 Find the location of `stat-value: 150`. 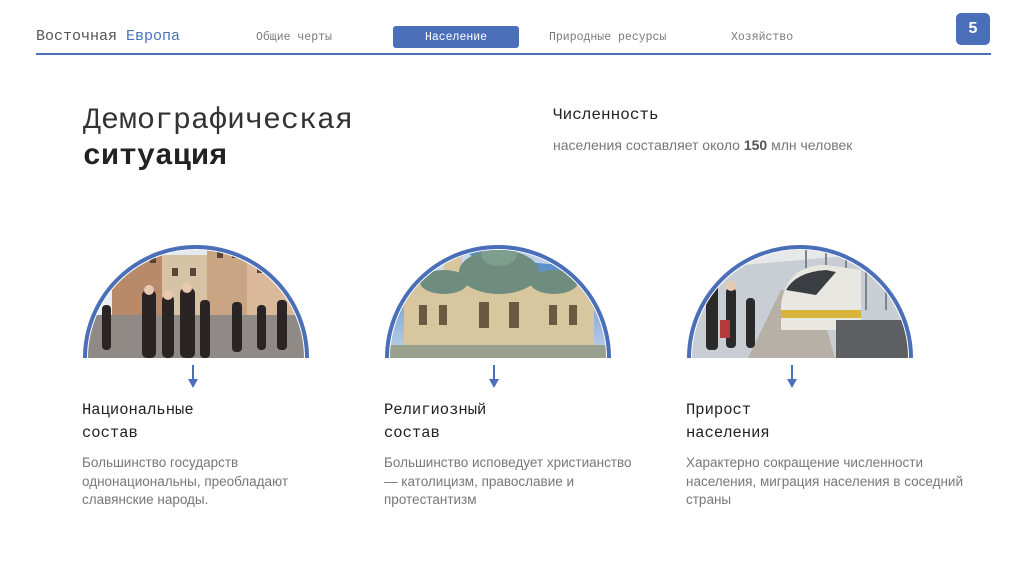

stat-value: 150 is located at coordinates (755, 145).